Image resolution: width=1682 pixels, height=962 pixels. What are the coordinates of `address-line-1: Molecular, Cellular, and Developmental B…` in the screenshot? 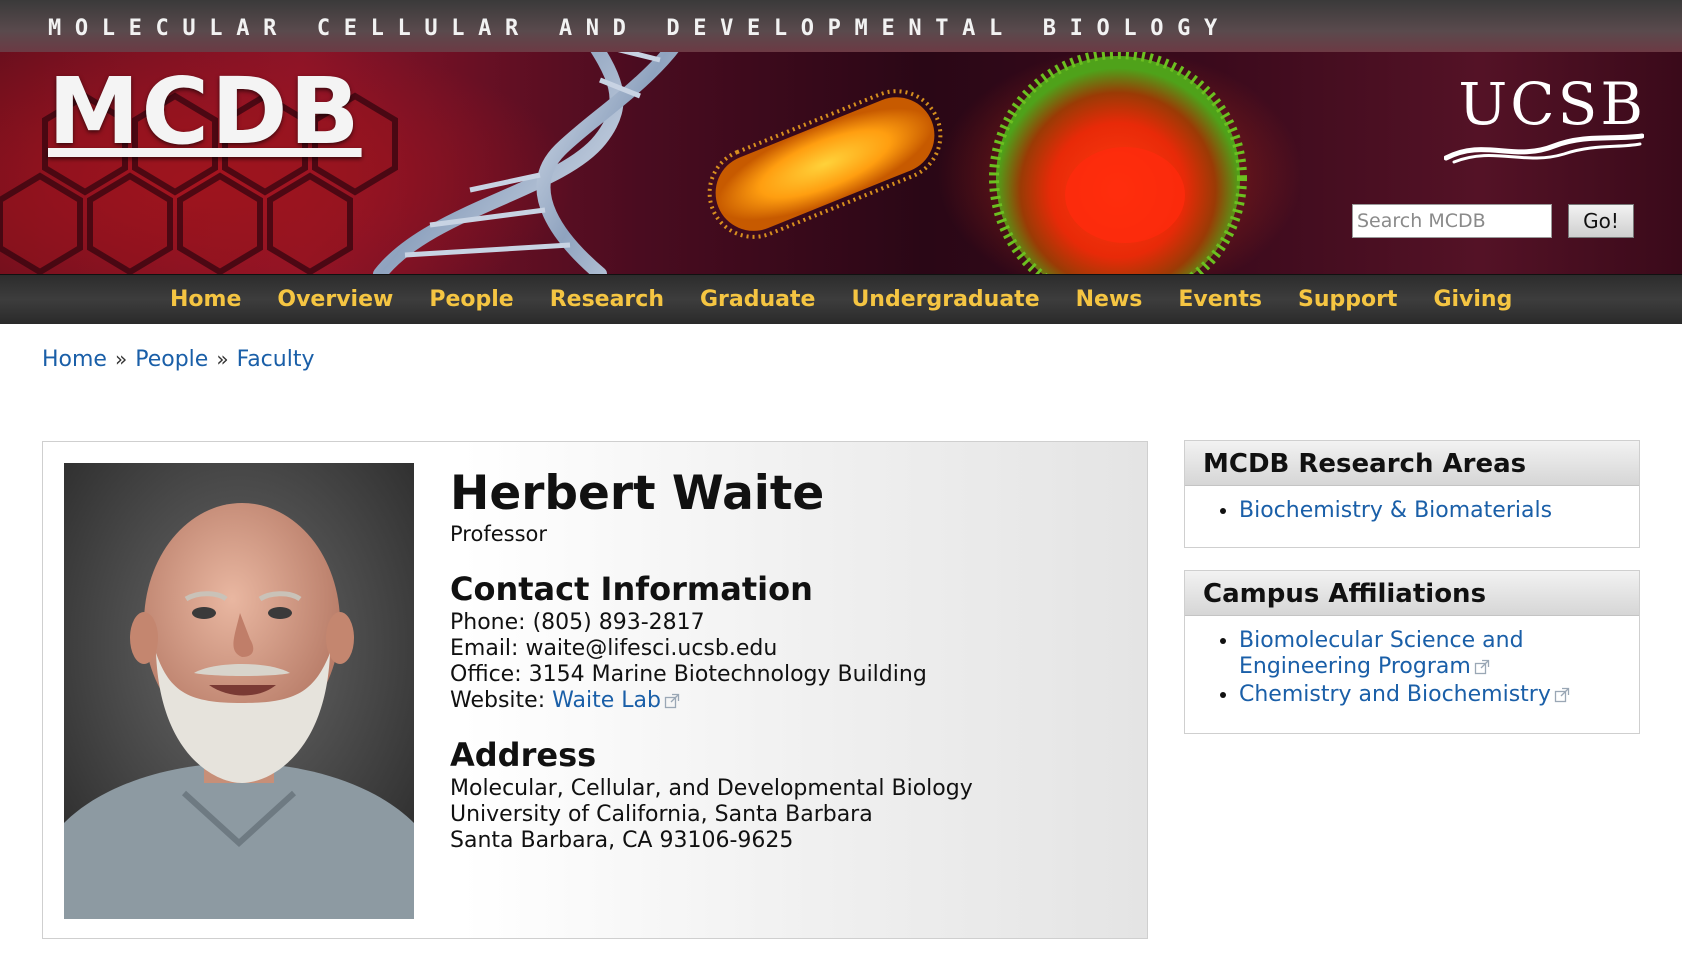 It's located at (711, 788).